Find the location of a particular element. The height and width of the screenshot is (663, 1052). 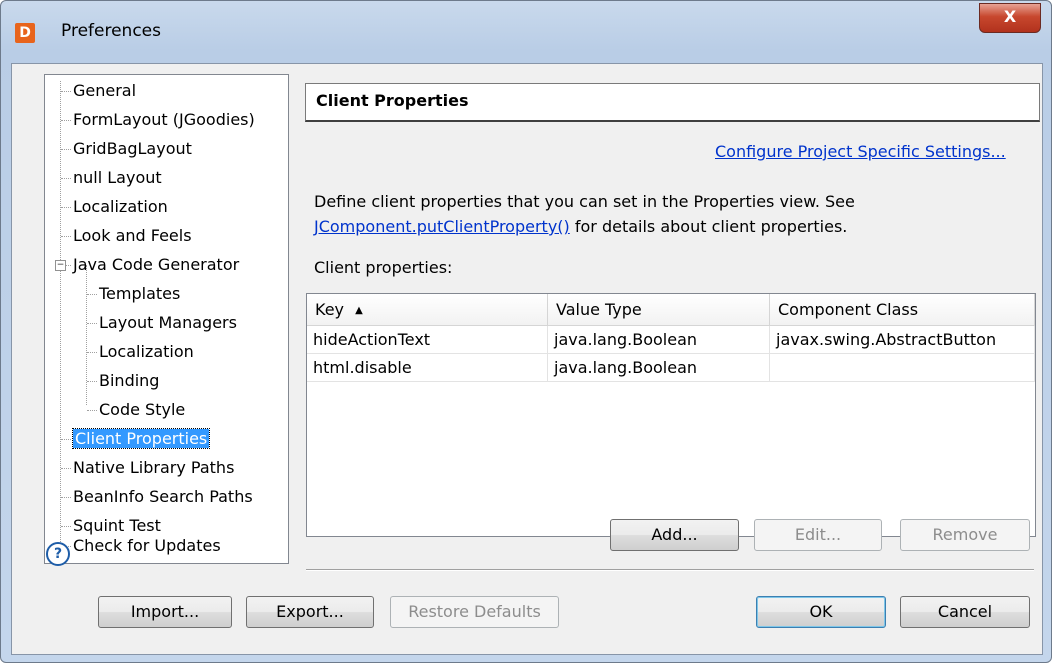

window-title: Preferences is located at coordinates (111, 31).